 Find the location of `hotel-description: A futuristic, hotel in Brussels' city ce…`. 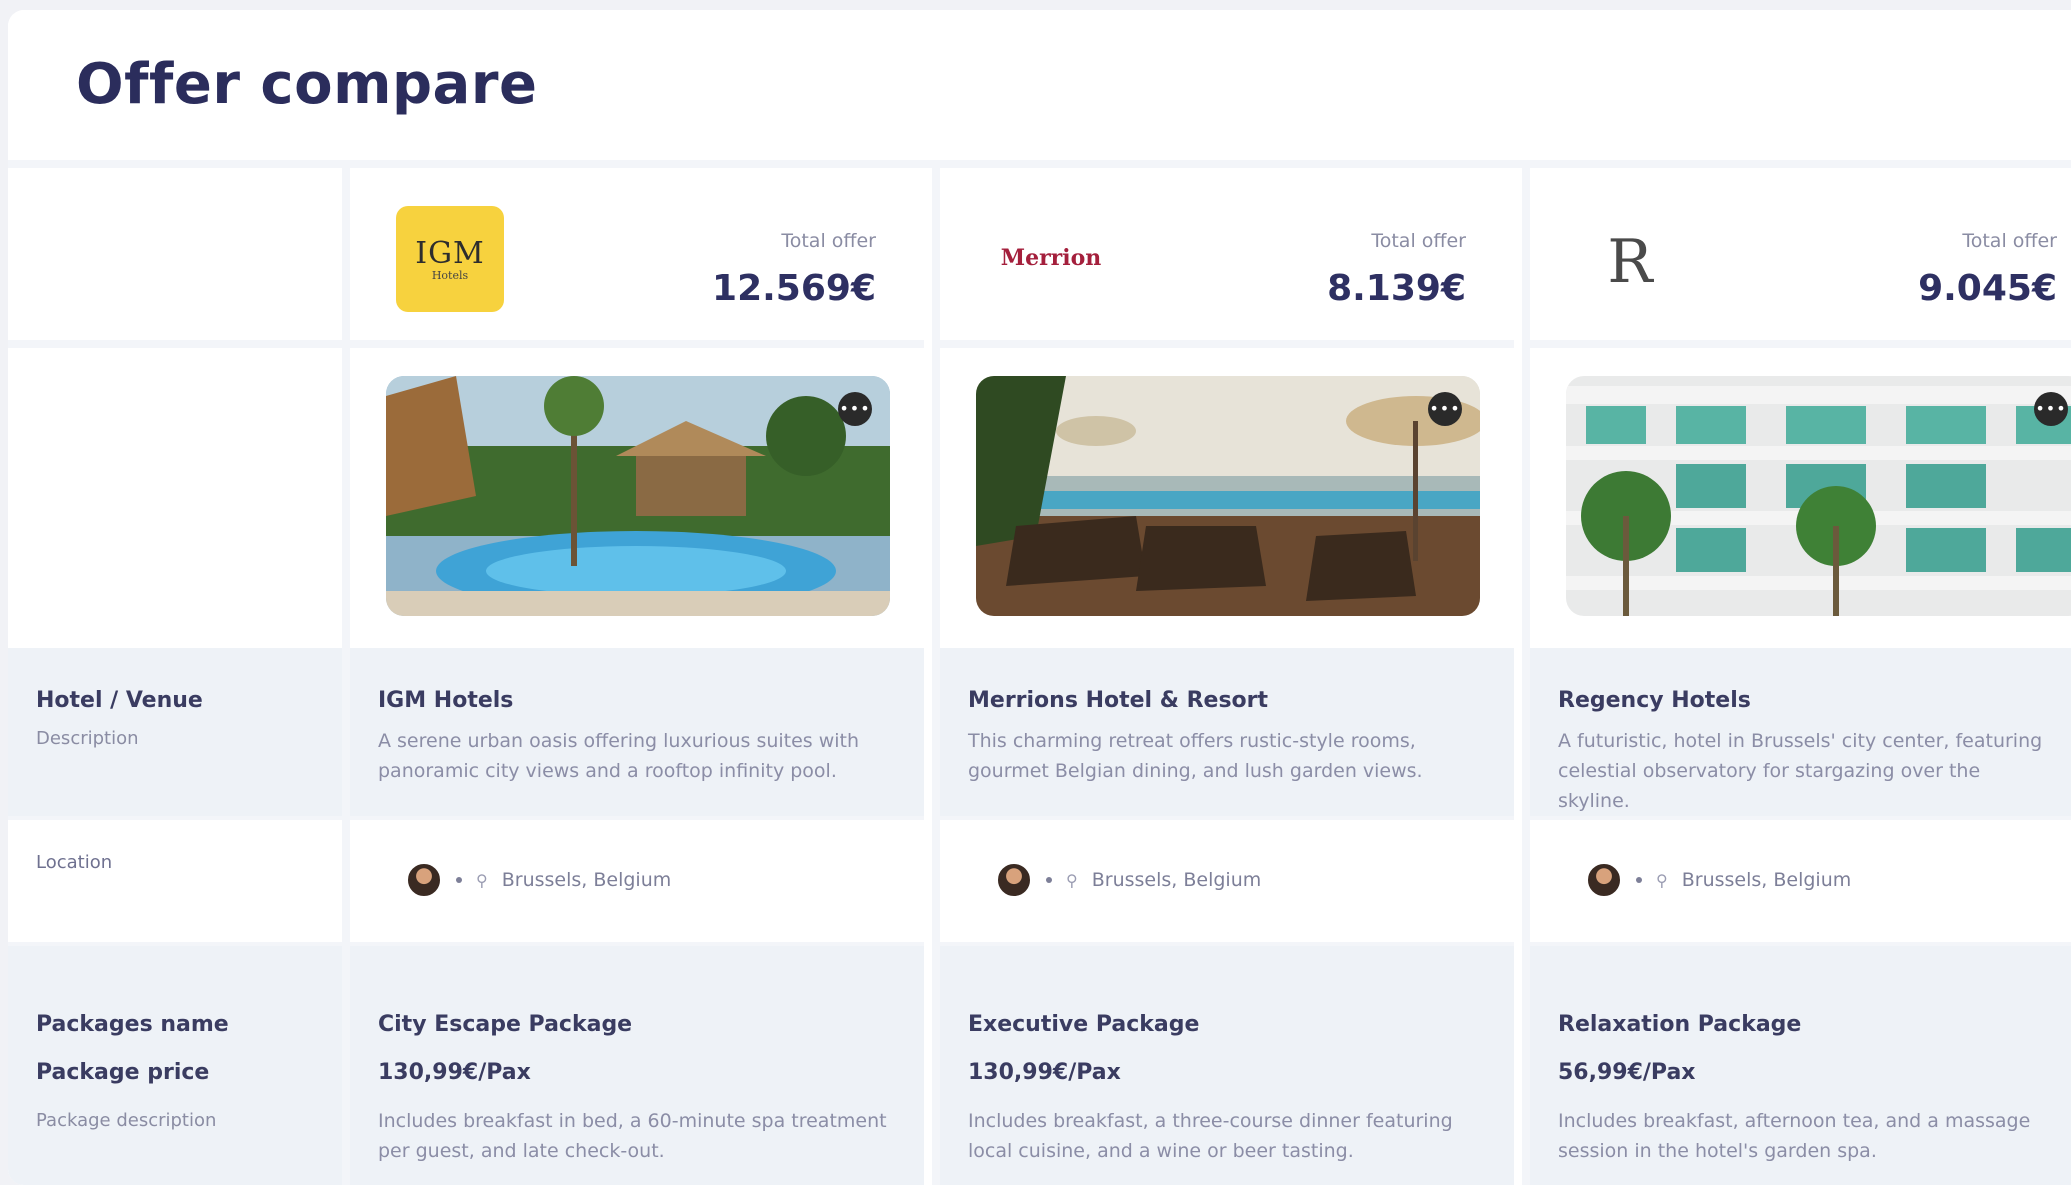

hotel-description: A futuristic, hotel in Brussels' city ce… is located at coordinates (1800, 771).